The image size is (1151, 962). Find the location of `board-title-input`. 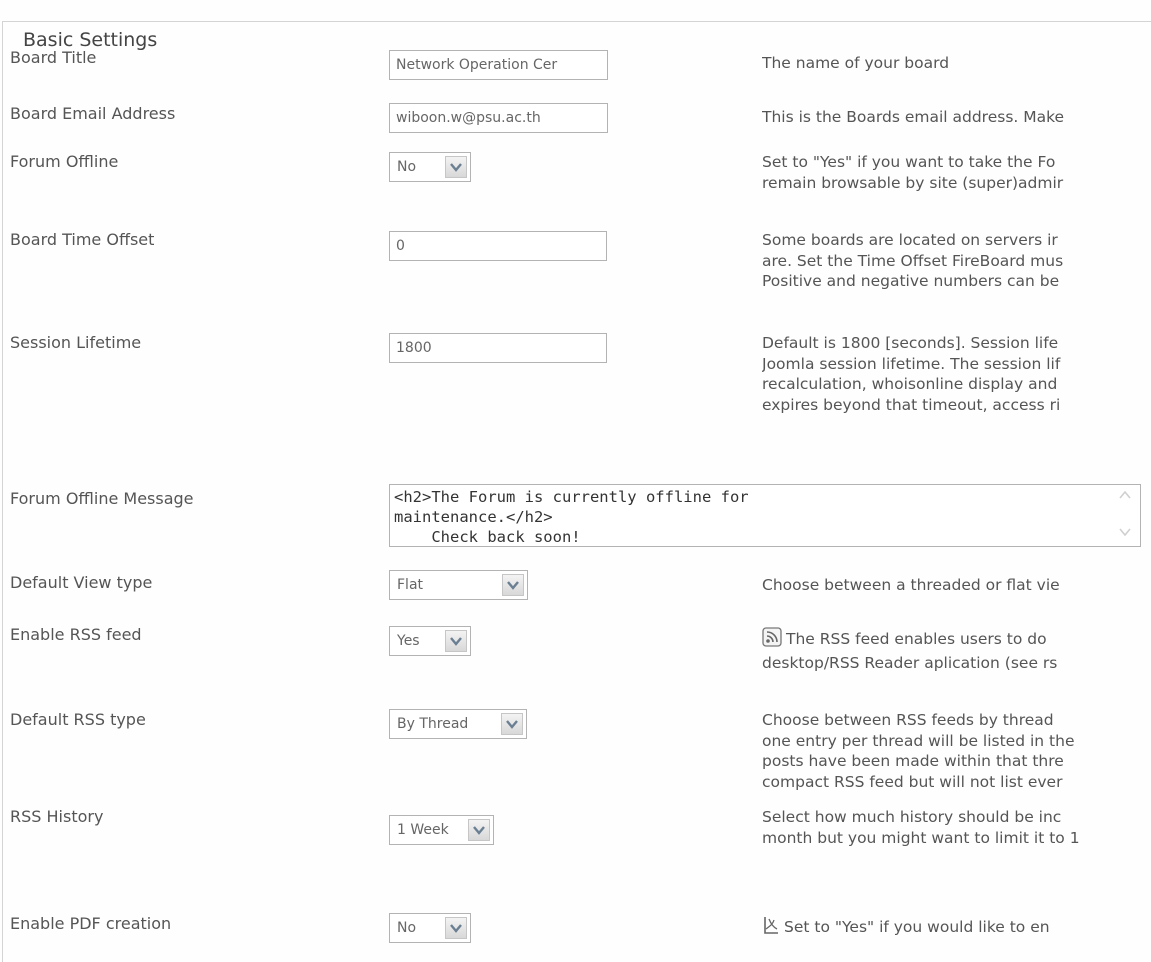

board-title-input is located at coordinates (498, 65).